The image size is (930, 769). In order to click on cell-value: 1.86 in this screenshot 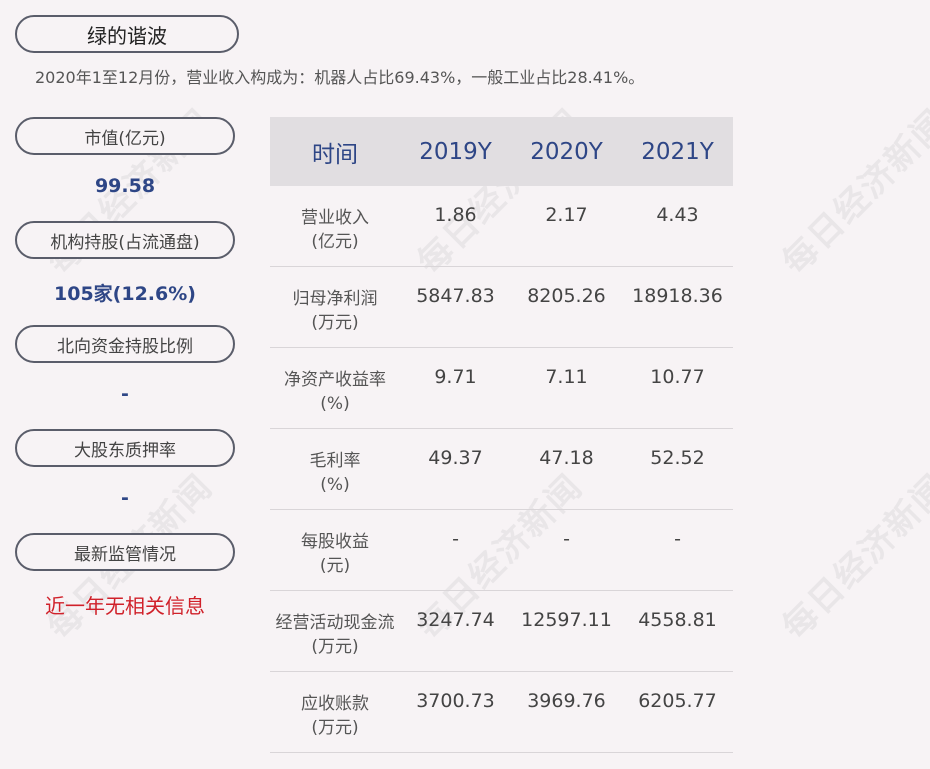, I will do `click(455, 215)`.